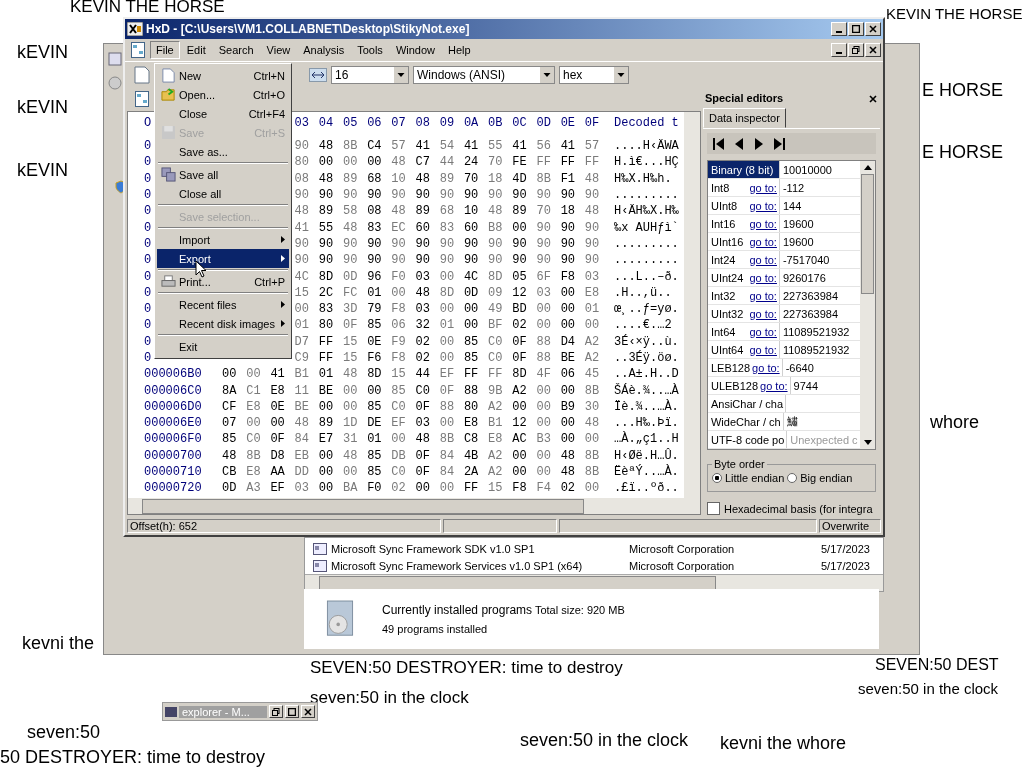  I want to click on type-cell: Int32 go to:, so click(743, 295).